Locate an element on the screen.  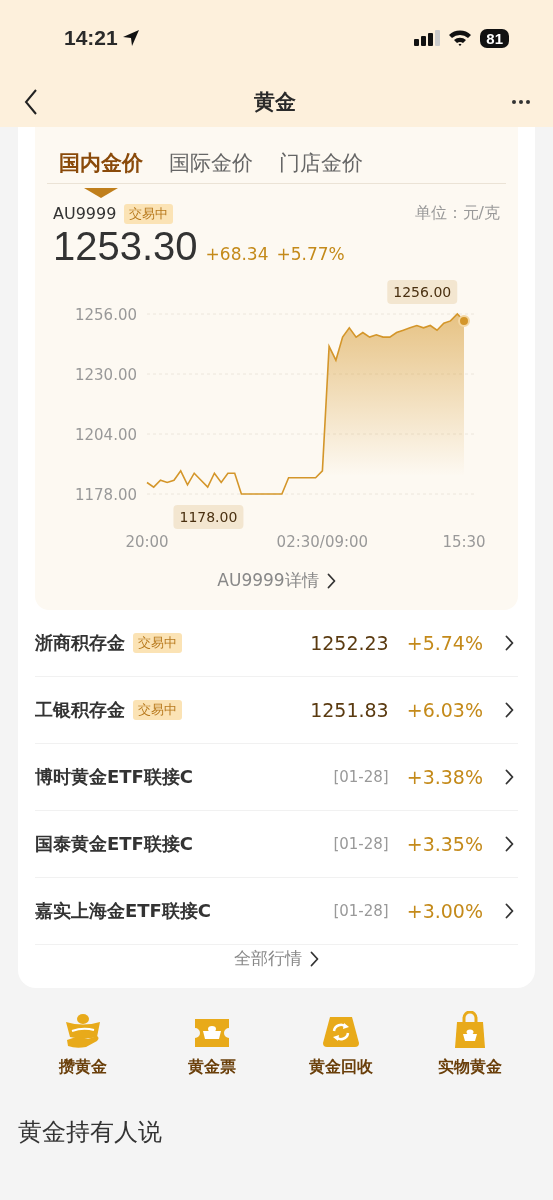
price-tab: 门店金价 is located at coordinates (321, 169).